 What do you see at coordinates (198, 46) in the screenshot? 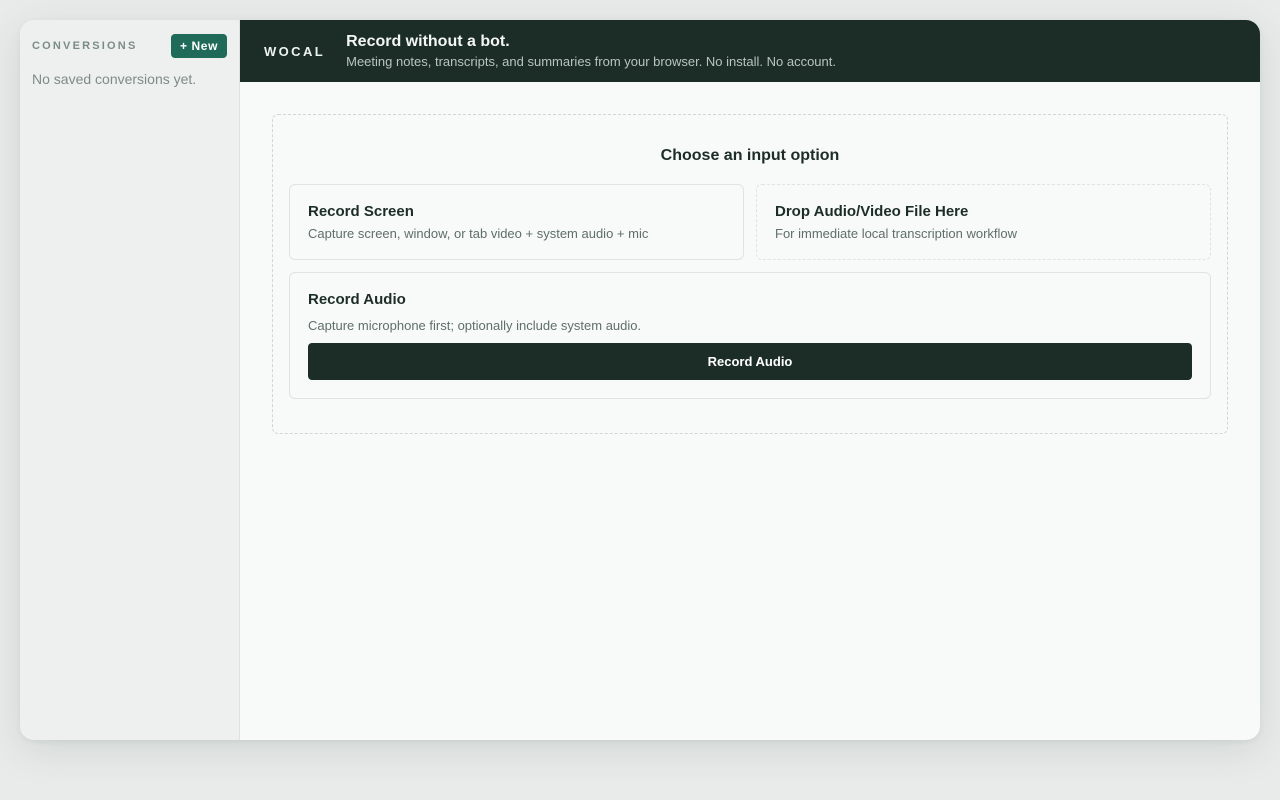
I see `new-conversion-button: + New` at bounding box center [198, 46].